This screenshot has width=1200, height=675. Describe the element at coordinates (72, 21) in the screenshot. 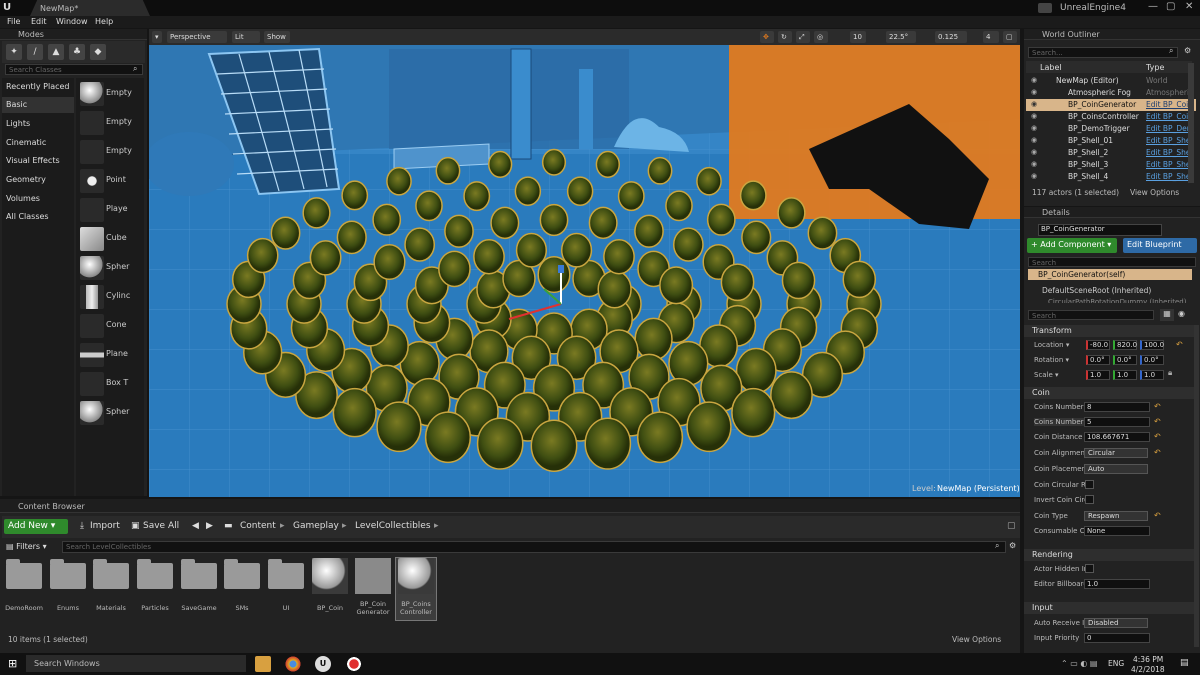

I see `menu-window: Window` at that location.